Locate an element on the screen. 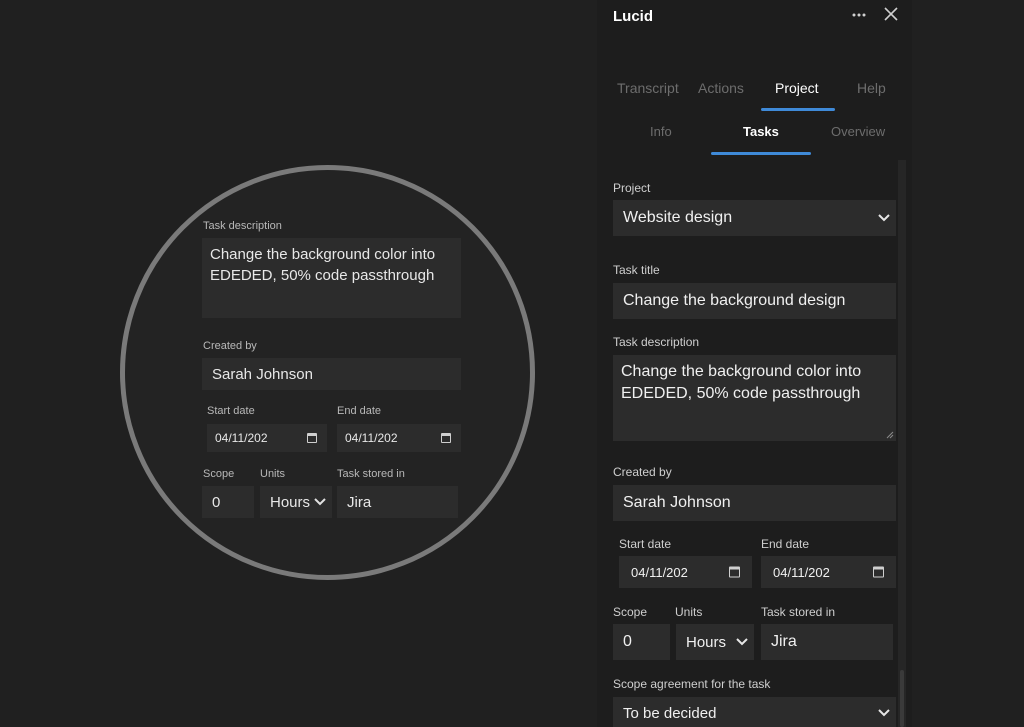 This screenshot has height=727, width=1024. zoom-scope-label: Scope is located at coordinates (219, 474).